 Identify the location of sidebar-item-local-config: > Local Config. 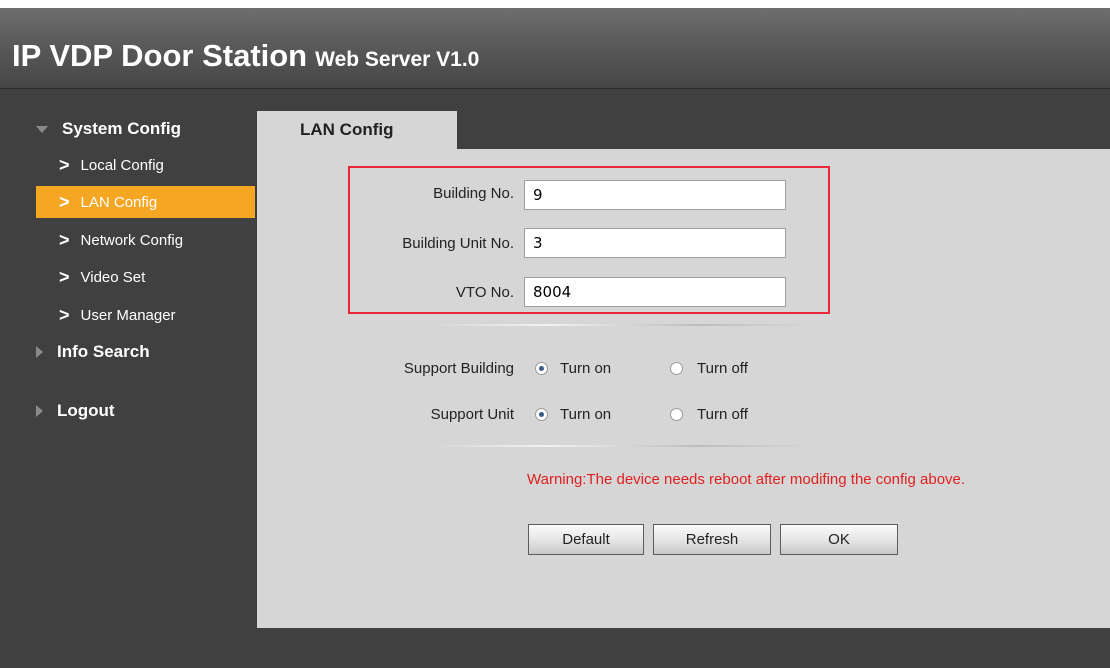
(145, 165).